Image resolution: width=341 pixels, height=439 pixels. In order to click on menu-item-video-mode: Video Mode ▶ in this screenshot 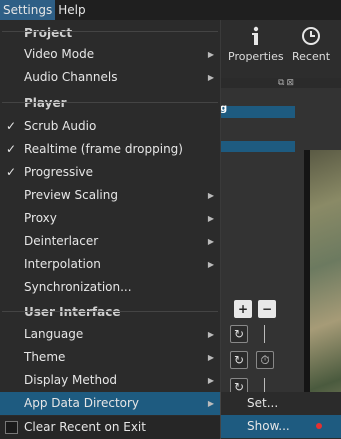, I will do `click(110, 54)`.